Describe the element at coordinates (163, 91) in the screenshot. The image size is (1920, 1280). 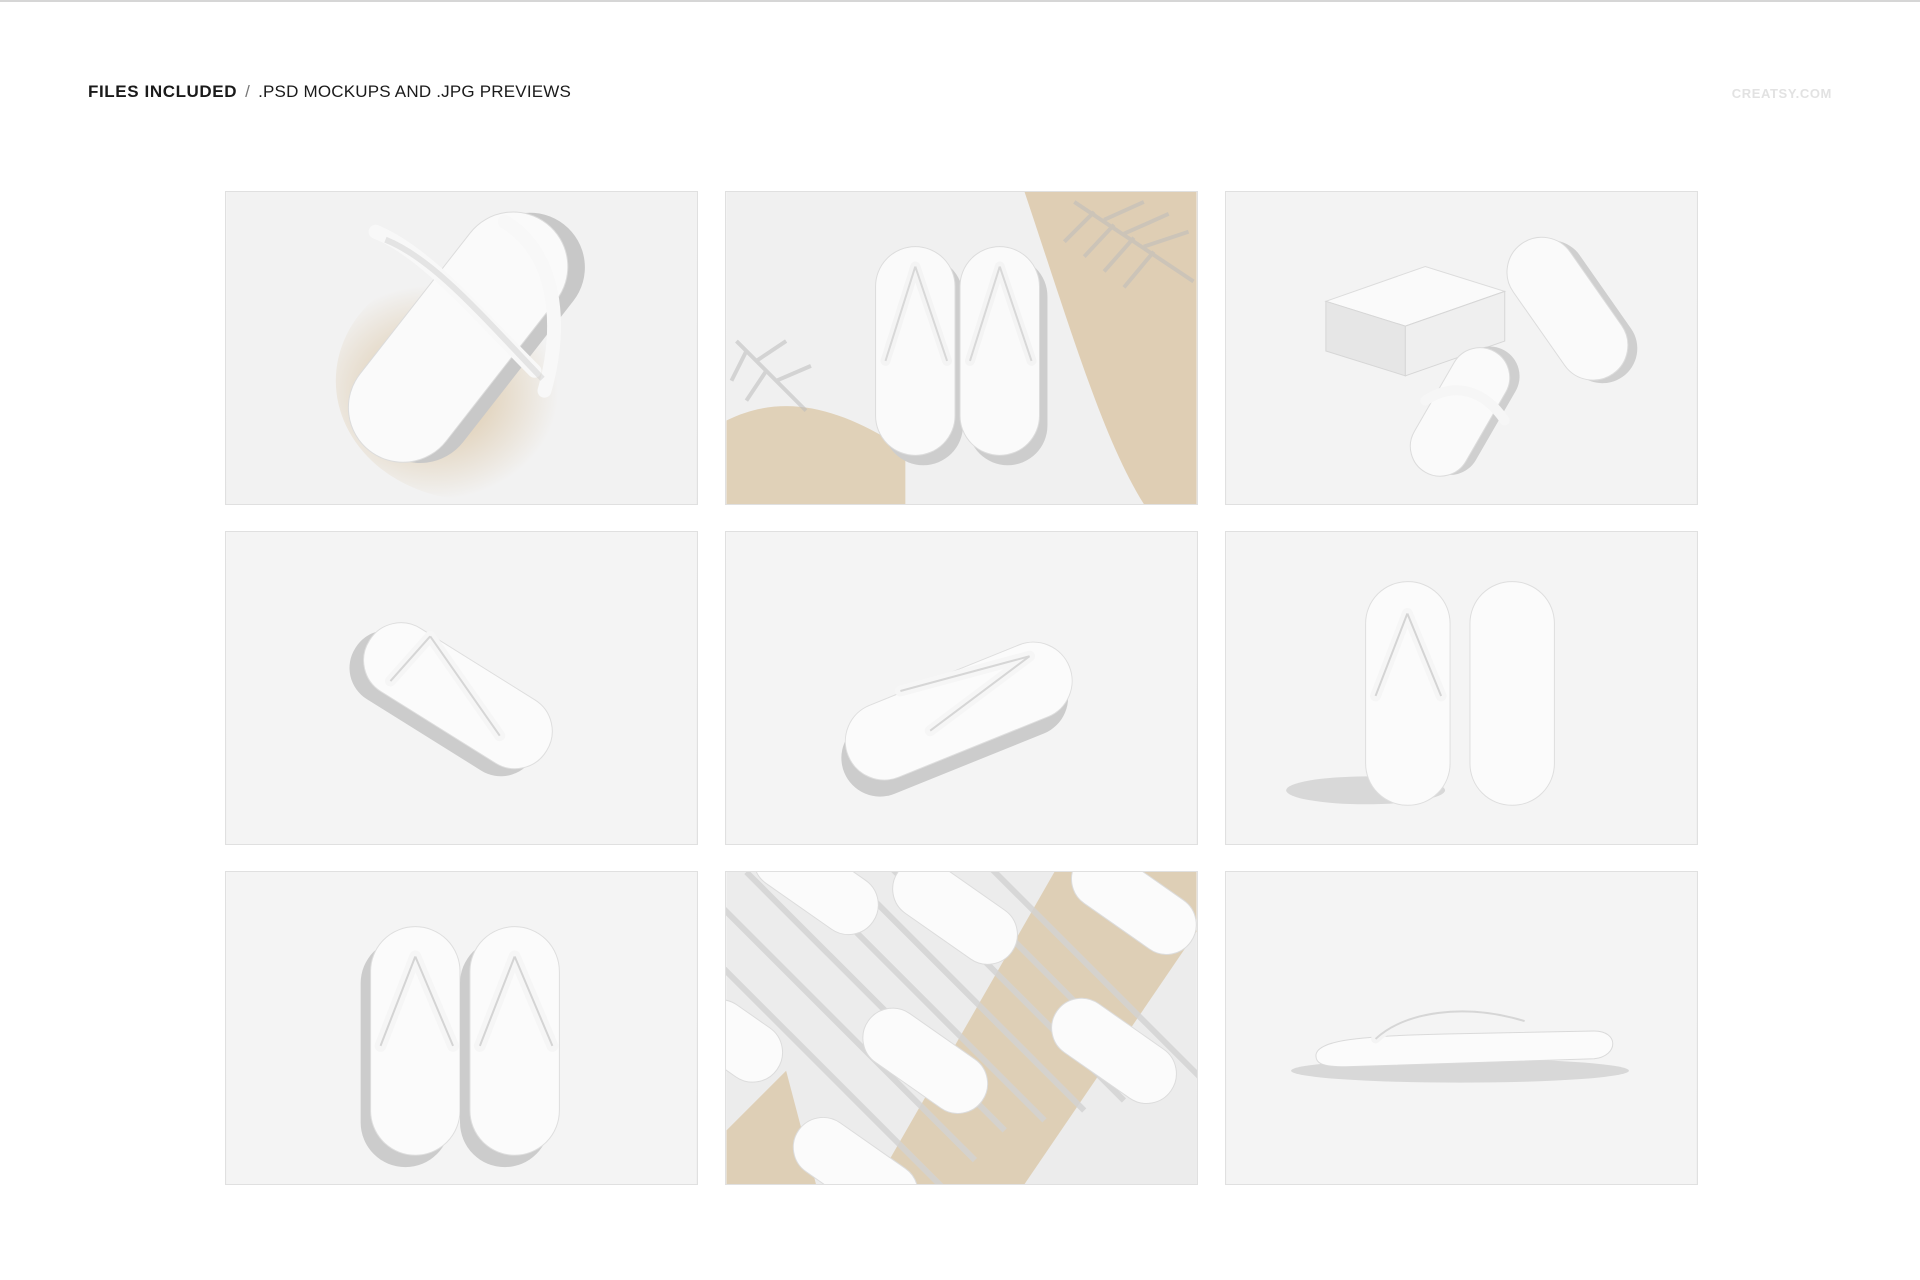
I see `header-title: FILES INCLUDED` at that location.